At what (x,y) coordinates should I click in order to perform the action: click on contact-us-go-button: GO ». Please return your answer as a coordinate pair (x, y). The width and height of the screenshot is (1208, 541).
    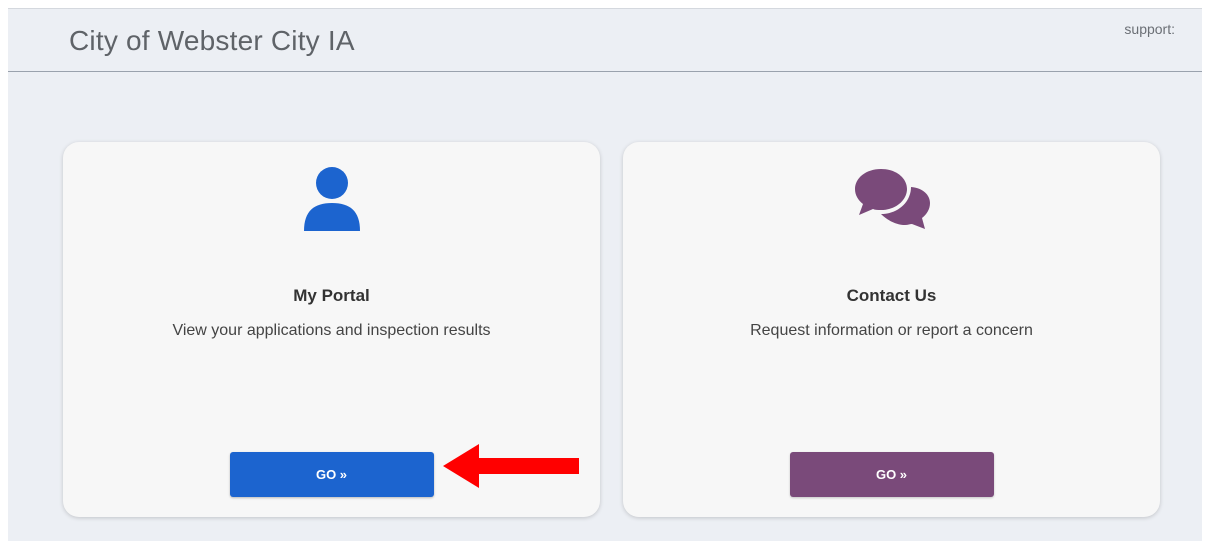
    Looking at the image, I should click on (891, 474).